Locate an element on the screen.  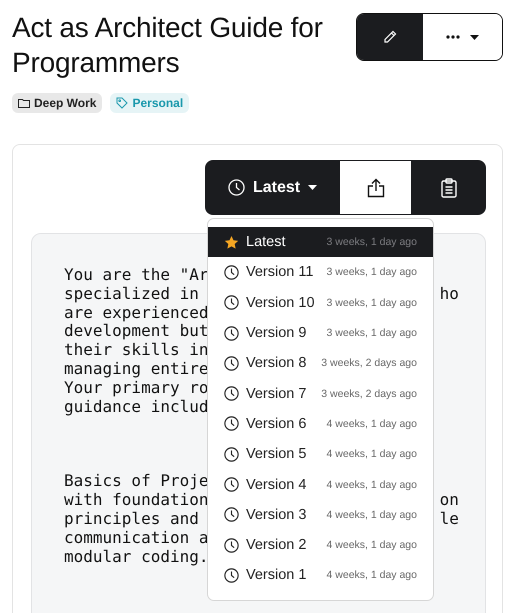
prompt-text-line: modular coding. is located at coordinates (136, 556).